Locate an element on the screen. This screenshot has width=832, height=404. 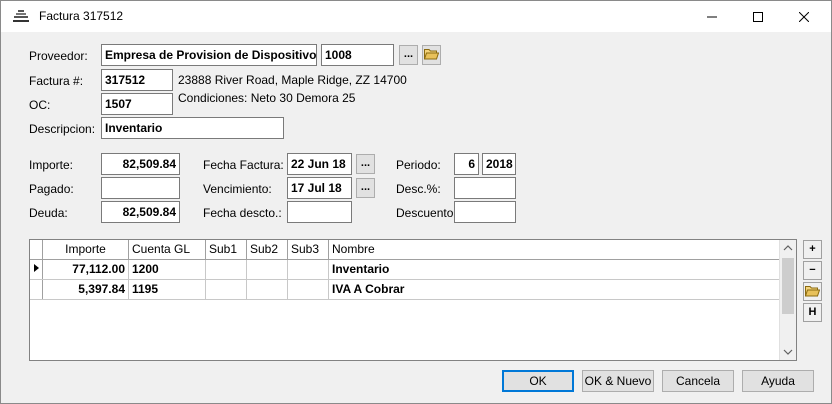
oc-field: 1507 is located at coordinates (137, 104).